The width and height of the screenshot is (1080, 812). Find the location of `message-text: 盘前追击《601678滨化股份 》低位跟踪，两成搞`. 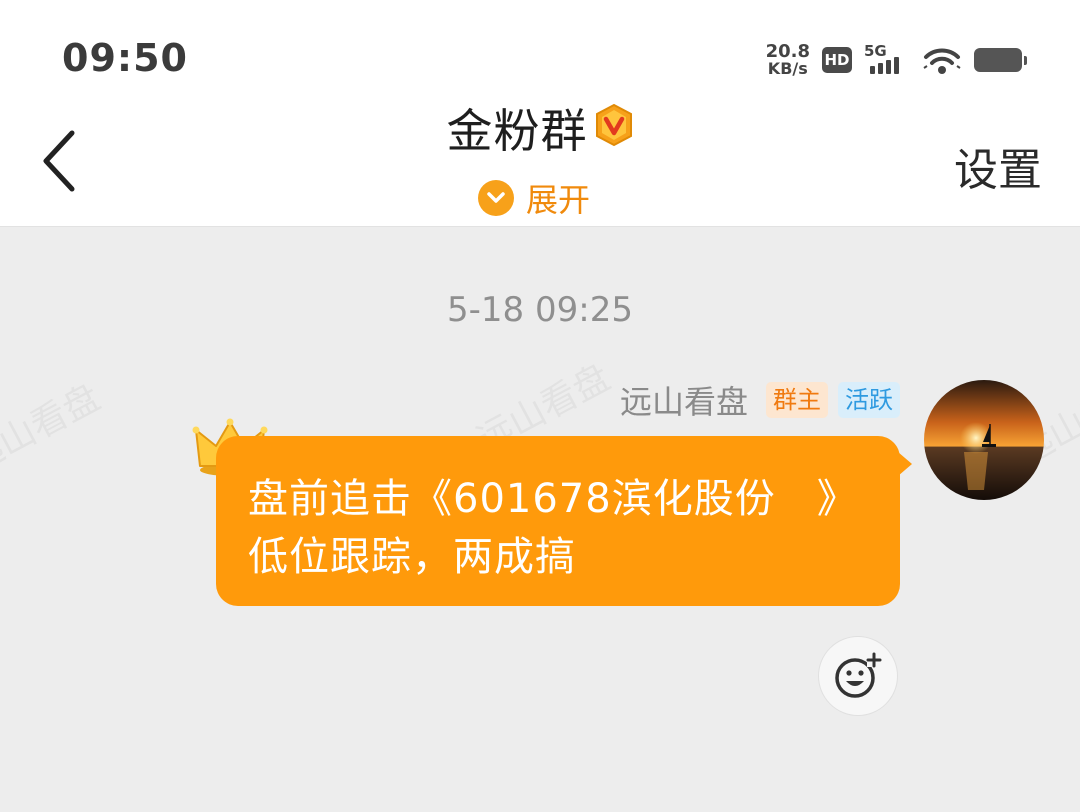

message-text: 盘前追击《601678滨化股份 》低位跟踪，两成搞 is located at coordinates (553, 528).